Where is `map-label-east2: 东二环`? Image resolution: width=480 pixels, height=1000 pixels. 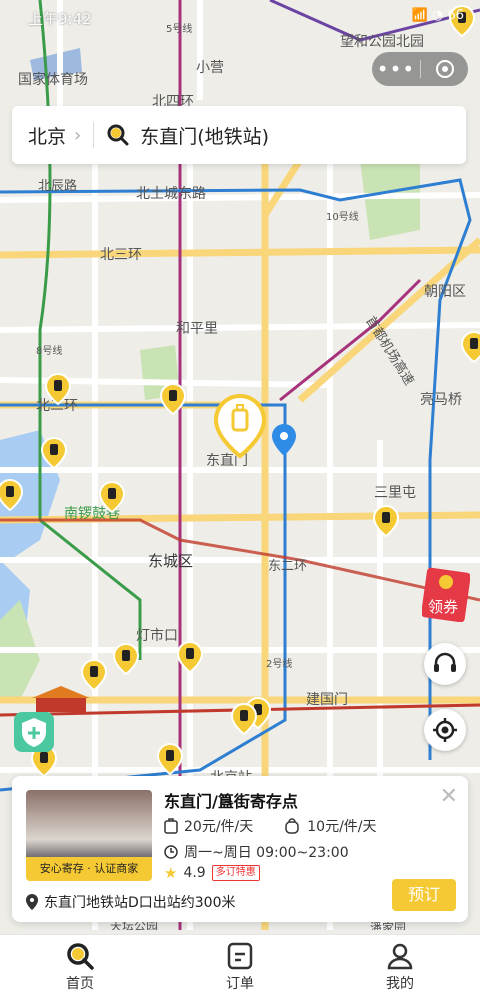 map-label-east2: 东二环 is located at coordinates (287, 566).